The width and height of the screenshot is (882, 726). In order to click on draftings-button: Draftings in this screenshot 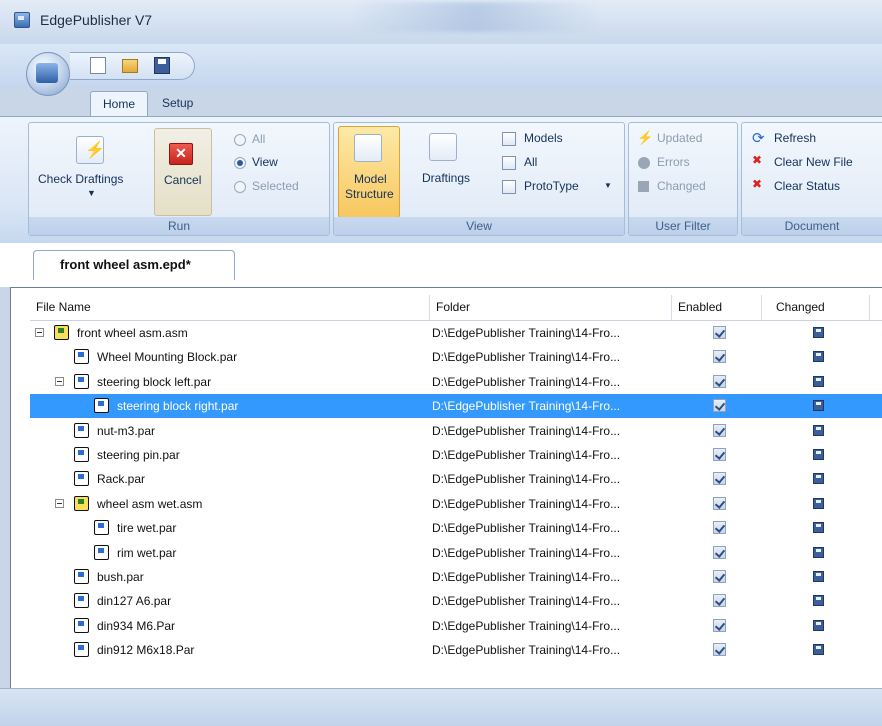, I will do `click(446, 172)`.